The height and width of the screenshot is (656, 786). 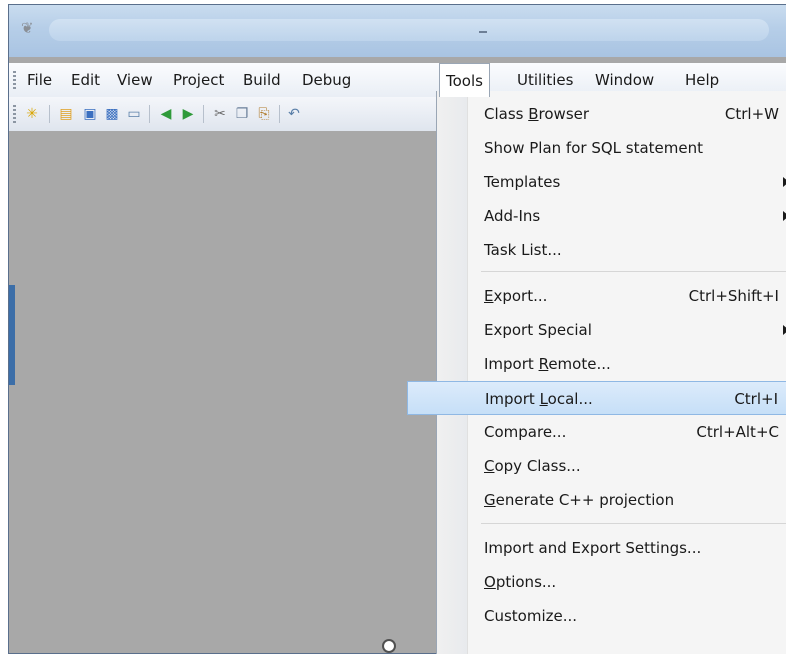 I want to click on menu-view: View, so click(x=135, y=80).